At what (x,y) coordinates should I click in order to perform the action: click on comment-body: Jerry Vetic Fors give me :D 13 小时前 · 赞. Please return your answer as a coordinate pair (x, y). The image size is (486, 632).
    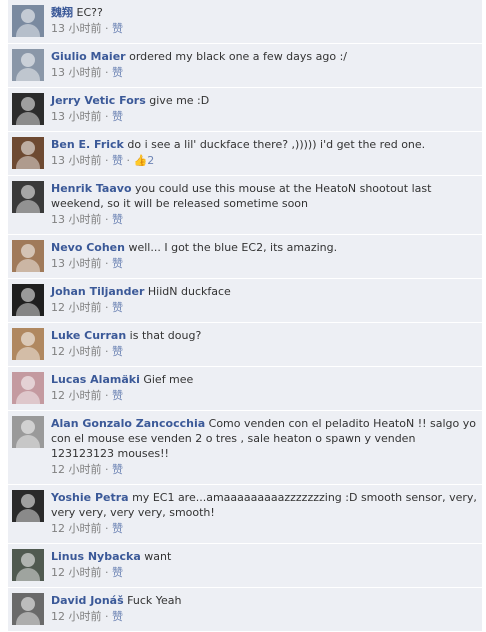
    Looking at the image, I should click on (264, 109).